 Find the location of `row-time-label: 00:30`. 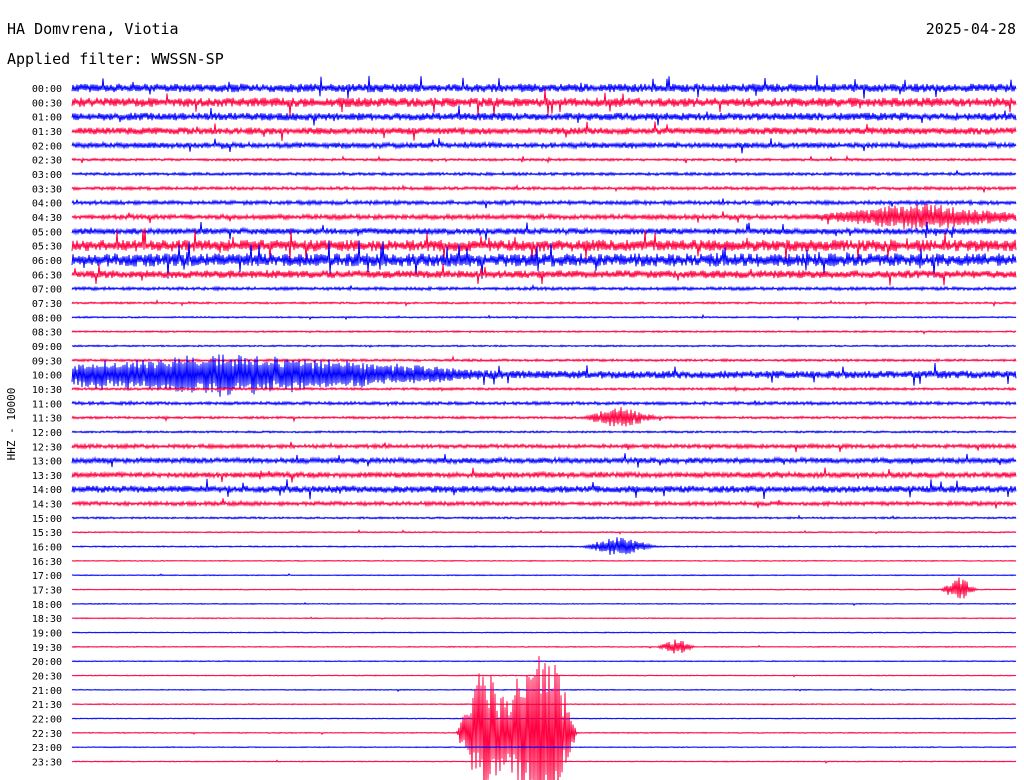

row-time-label: 00:30 is located at coordinates (47, 103).